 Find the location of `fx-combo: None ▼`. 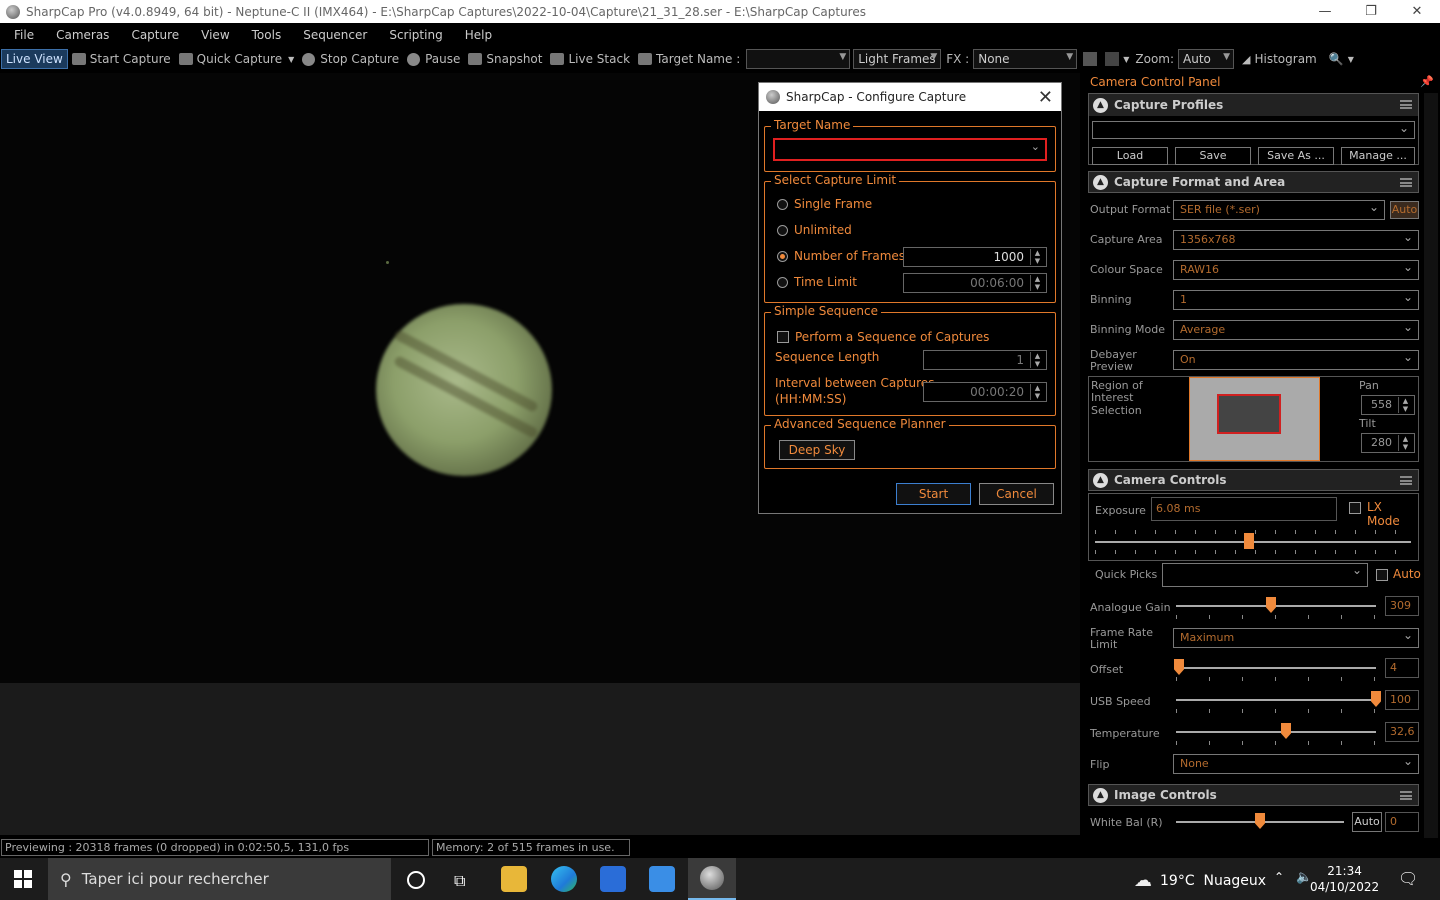

fx-combo: None ▼ is located at coordinates (1025, 59).